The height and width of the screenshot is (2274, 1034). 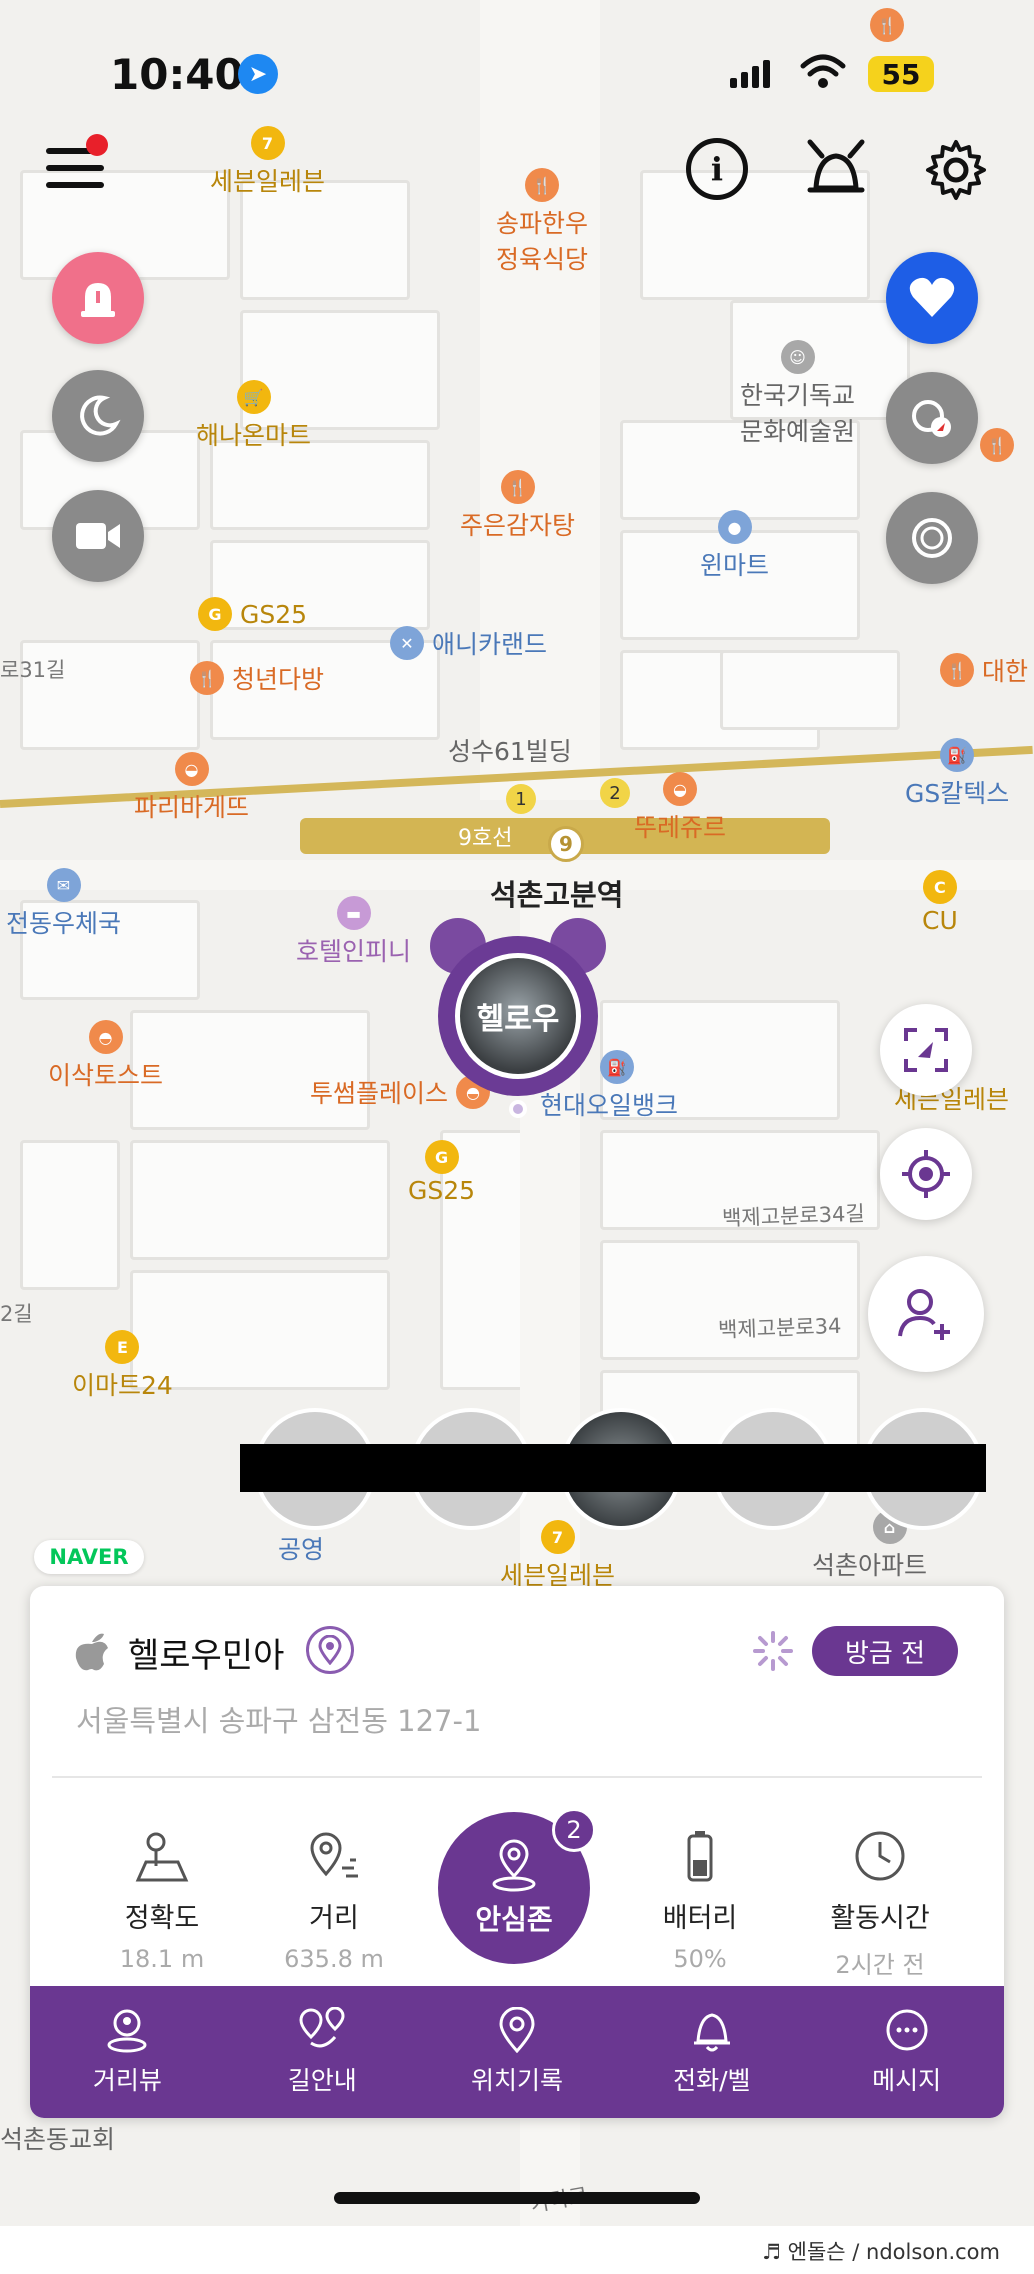 What do you see at coordinates (122, 1366) in the screenshot?
I see `poi-emart24: E 이마트24` at bounding box center [122, 1366].